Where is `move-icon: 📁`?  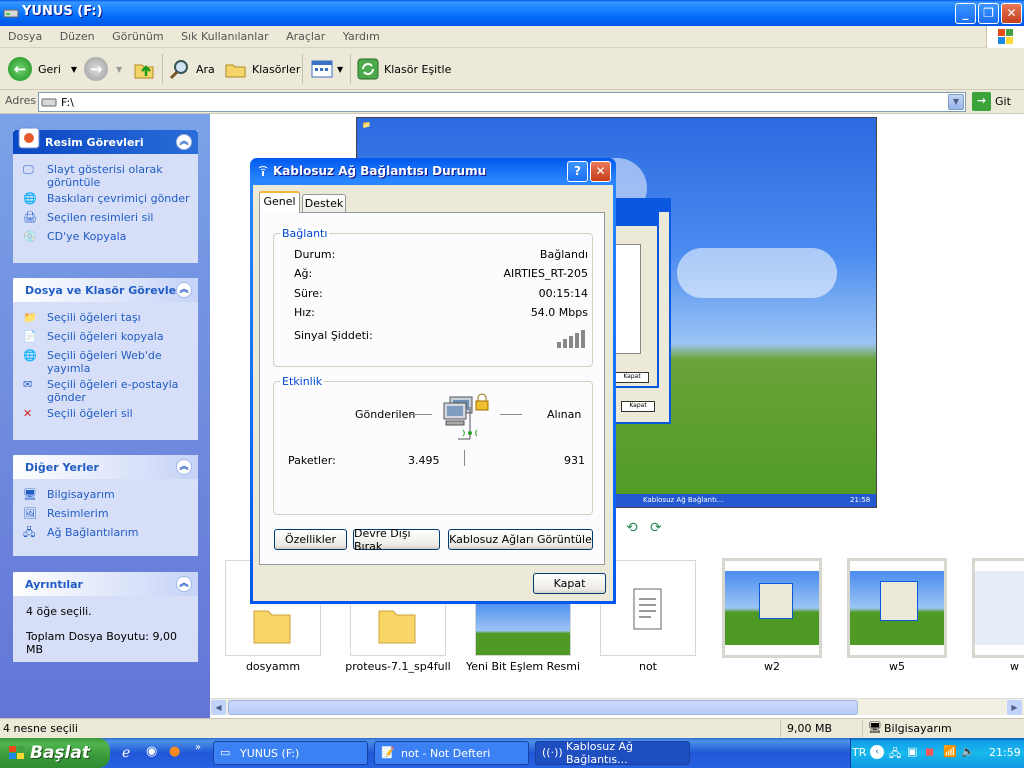
move-icon: 📁 is located at coordinates (30, 317).